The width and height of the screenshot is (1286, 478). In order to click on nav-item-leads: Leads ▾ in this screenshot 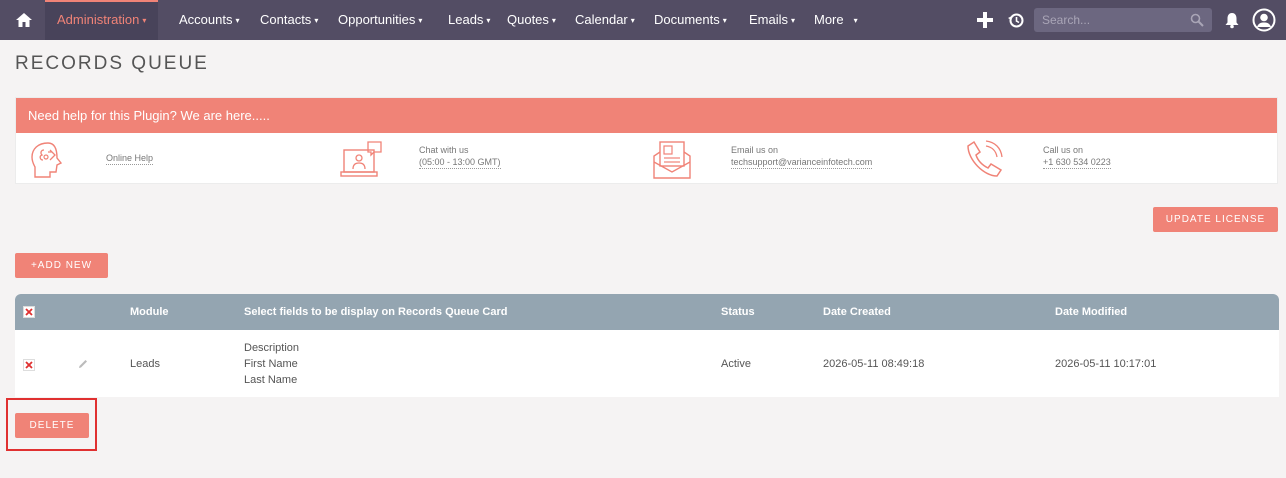, I will do `click(469, 20)`.